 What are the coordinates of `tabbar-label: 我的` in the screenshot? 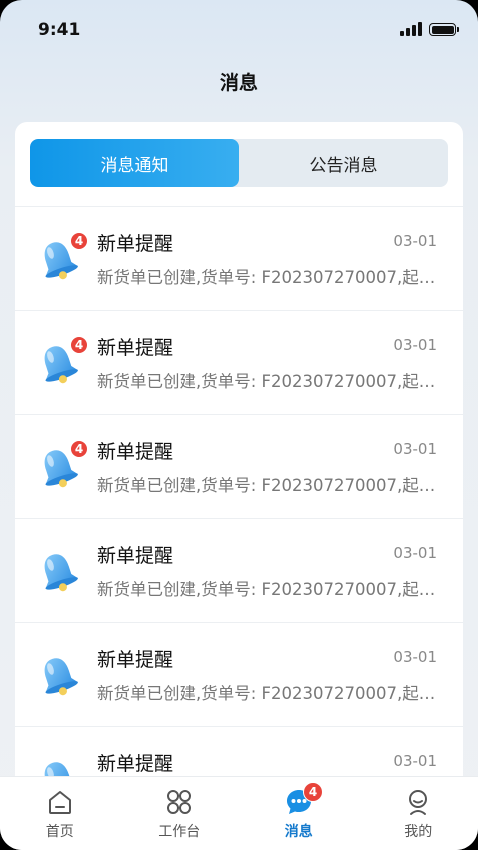 It's located at (418, 832).